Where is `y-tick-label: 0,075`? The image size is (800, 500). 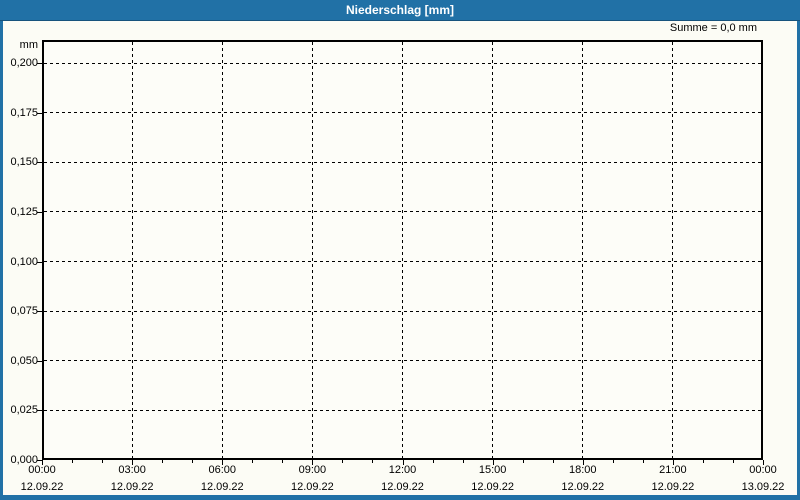
y-tick-label: 0,075 is located at coordinates (24, 311).